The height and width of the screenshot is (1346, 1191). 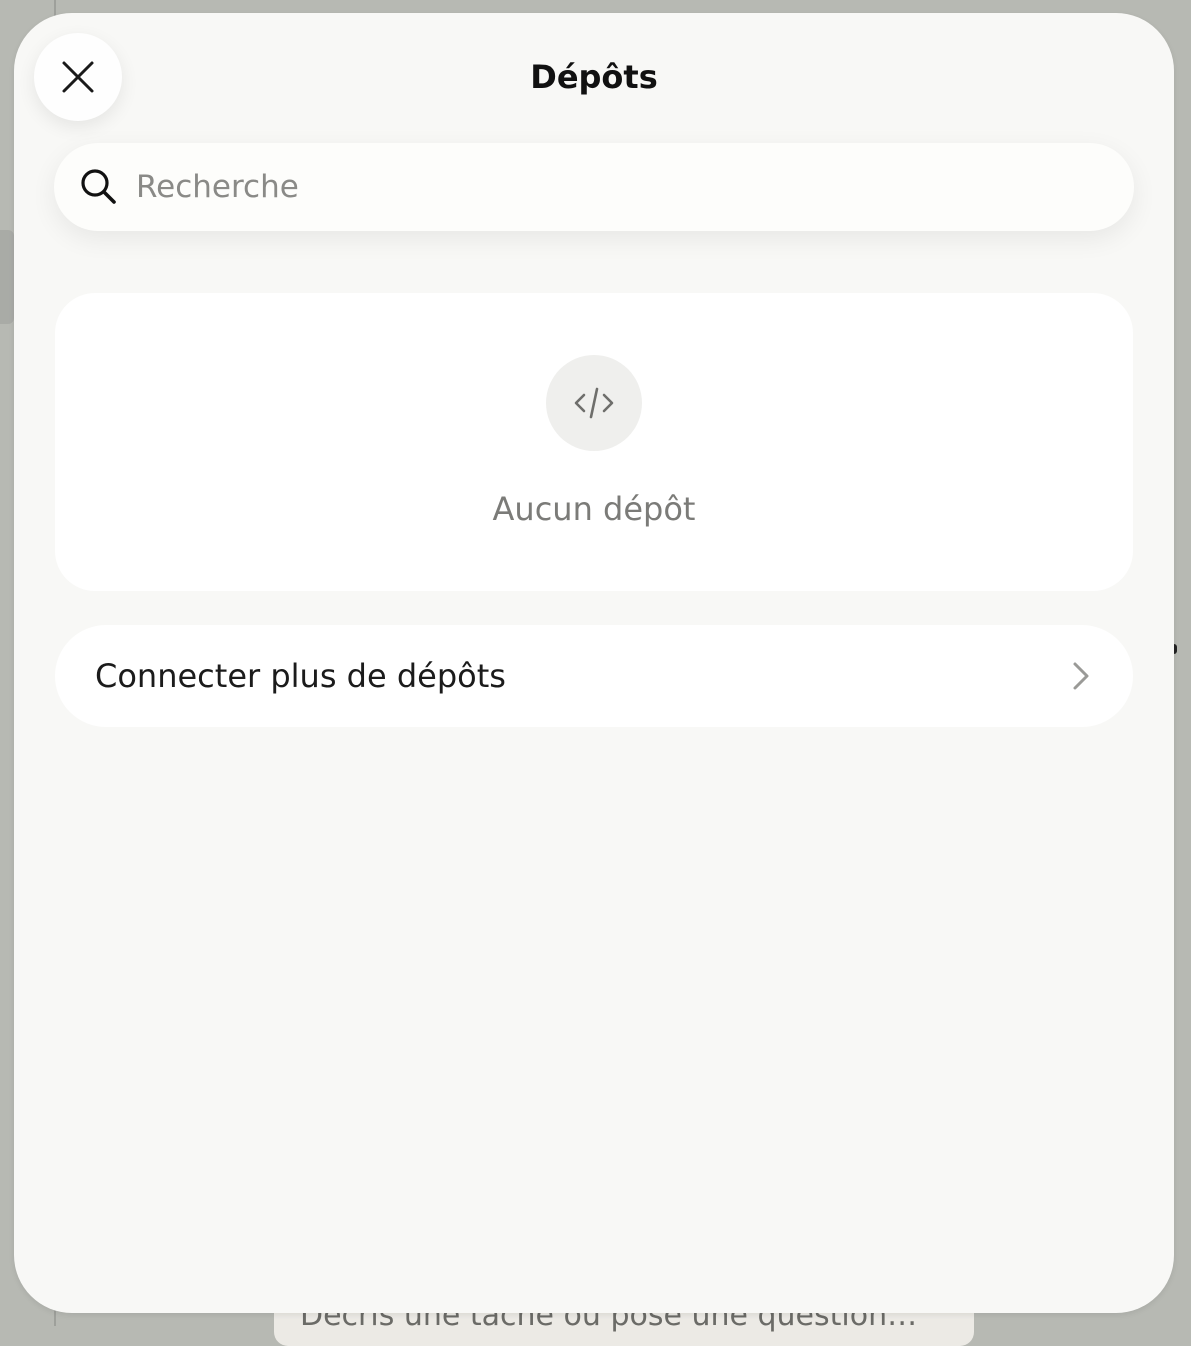 What do you see at coordinates (98, 186) in the screenshot?
I see `search-icon` at bounding box center [98, 186].